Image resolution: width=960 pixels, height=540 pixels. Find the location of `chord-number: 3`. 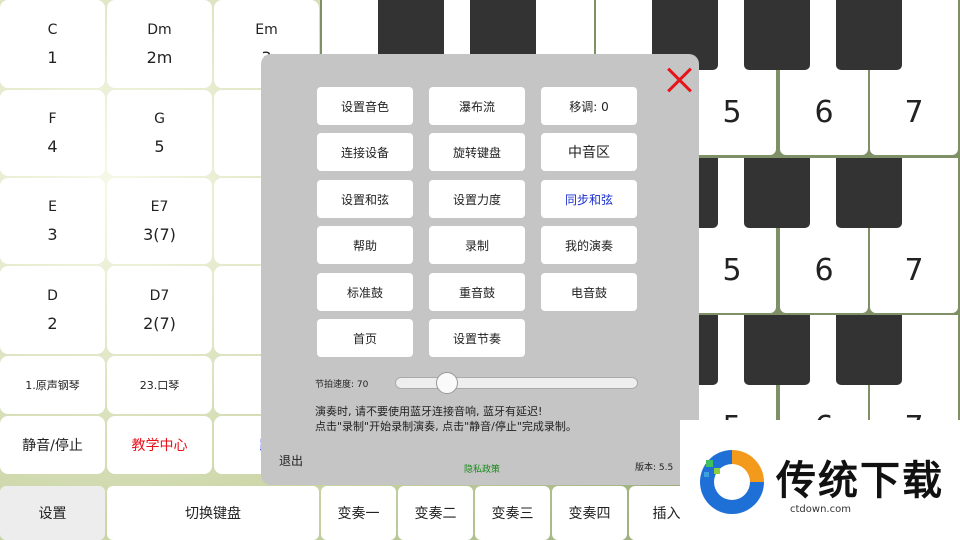

chord-number: 3 is located at coordinates (52, 234).